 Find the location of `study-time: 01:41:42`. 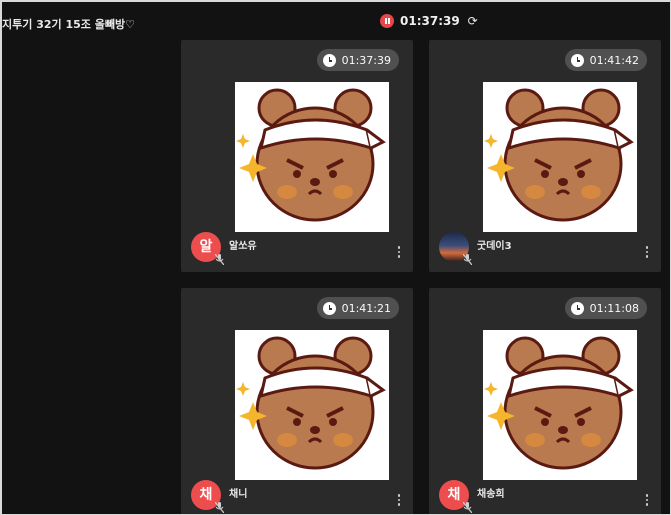

study-time: 01:41:42 is located at coordinates (614, 60).